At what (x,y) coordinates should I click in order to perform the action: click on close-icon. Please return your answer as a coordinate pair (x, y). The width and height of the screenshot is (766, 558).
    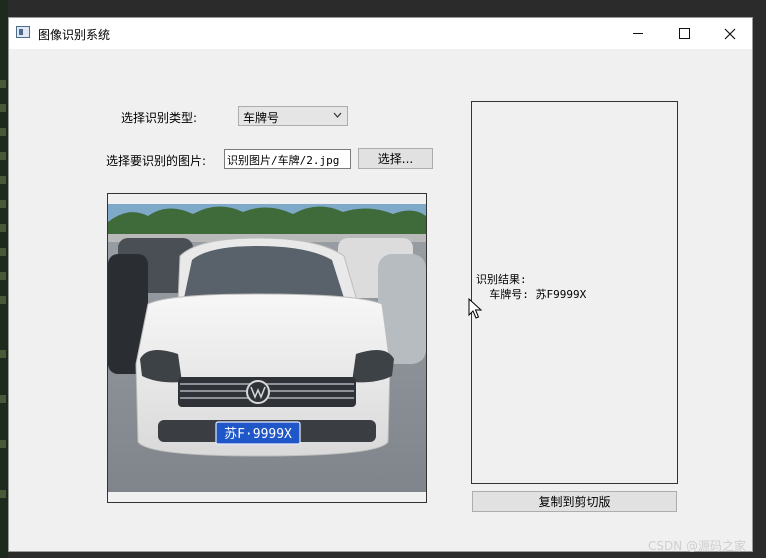
    Looking at the image, I should click on (730, 33).